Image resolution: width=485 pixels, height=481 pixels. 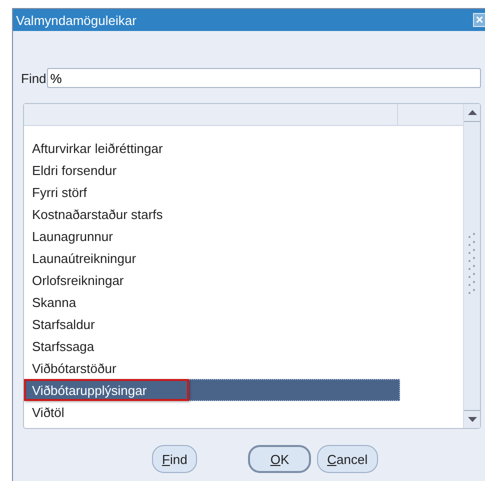 What do you see at coordinates (472, 419) in the screenshot?
I see `down-arrow-icon` at bounding box center [472, 419].